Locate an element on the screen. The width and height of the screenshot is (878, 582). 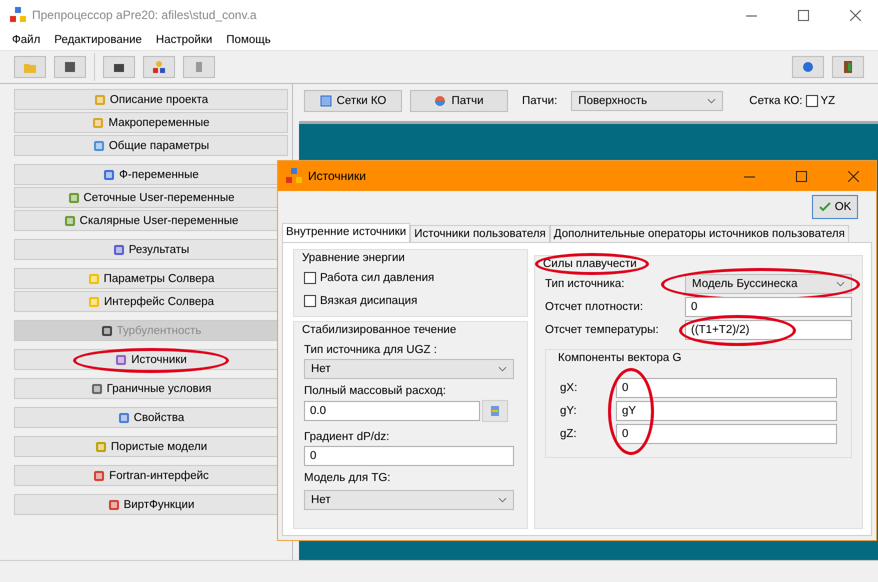
door-icon is located at coordinates (848, 67).